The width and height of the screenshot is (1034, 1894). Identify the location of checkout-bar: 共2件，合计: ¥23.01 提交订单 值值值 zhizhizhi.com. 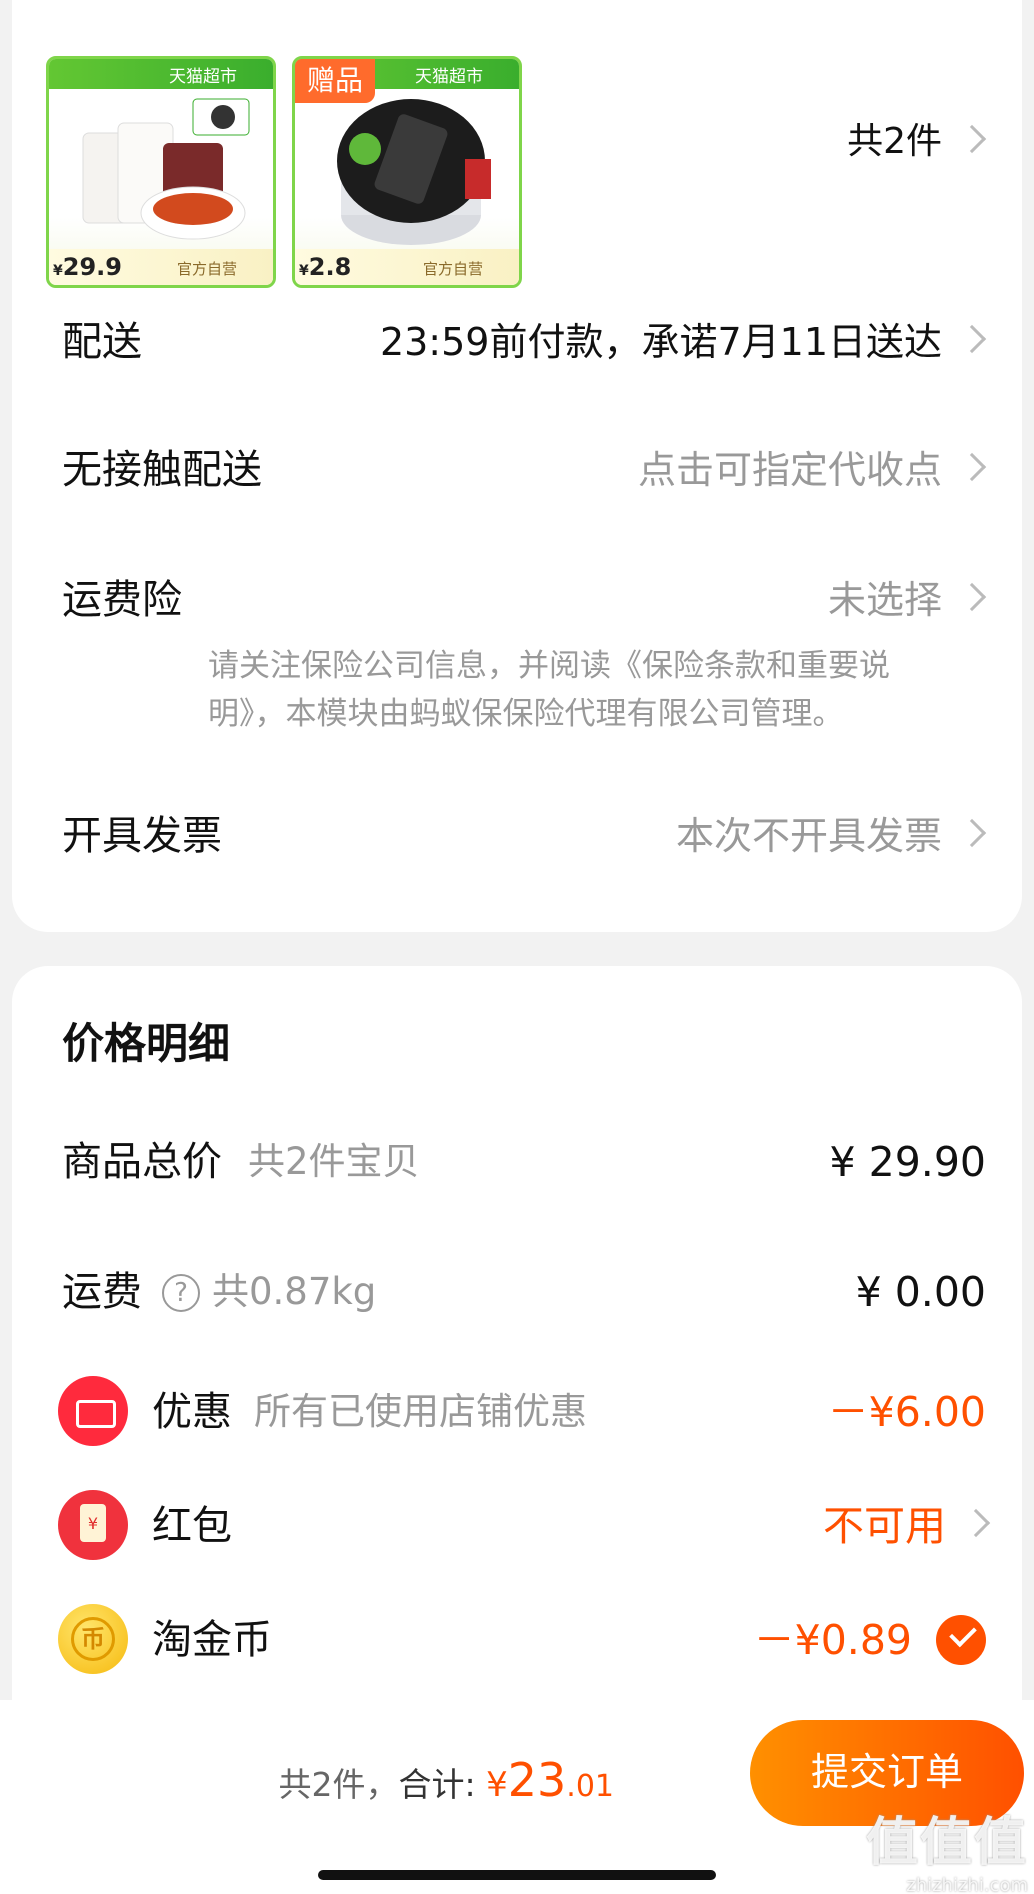
(517, 1797).